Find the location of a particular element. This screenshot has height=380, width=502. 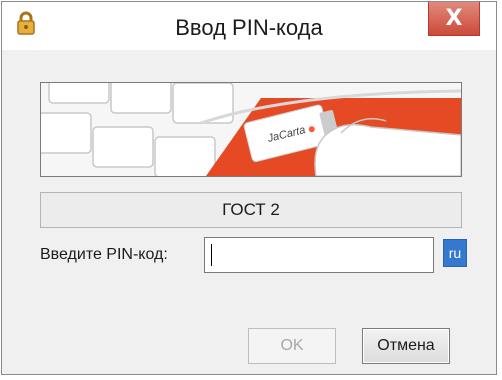

title-bar: Ввод PIN-кода X is located at coordinates (249, 26).